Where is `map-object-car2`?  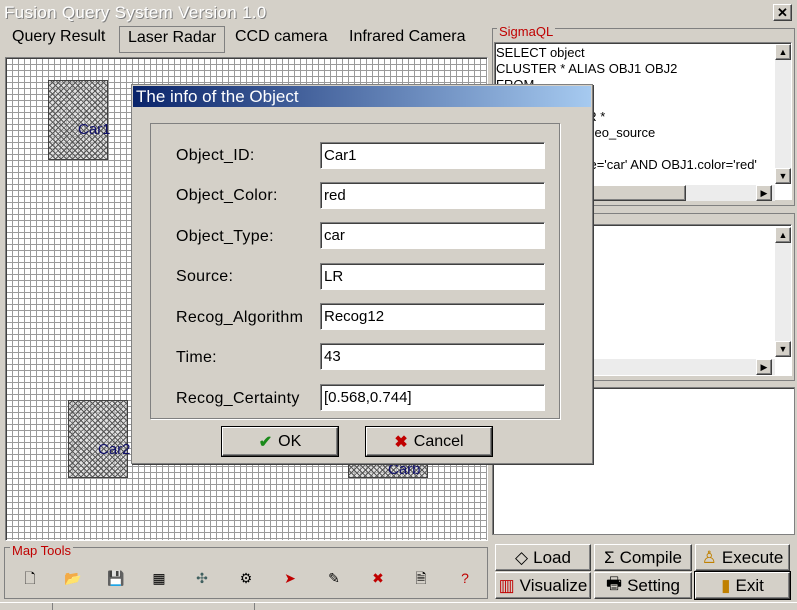 map-object-car2 is located at coordinates (98, 439).